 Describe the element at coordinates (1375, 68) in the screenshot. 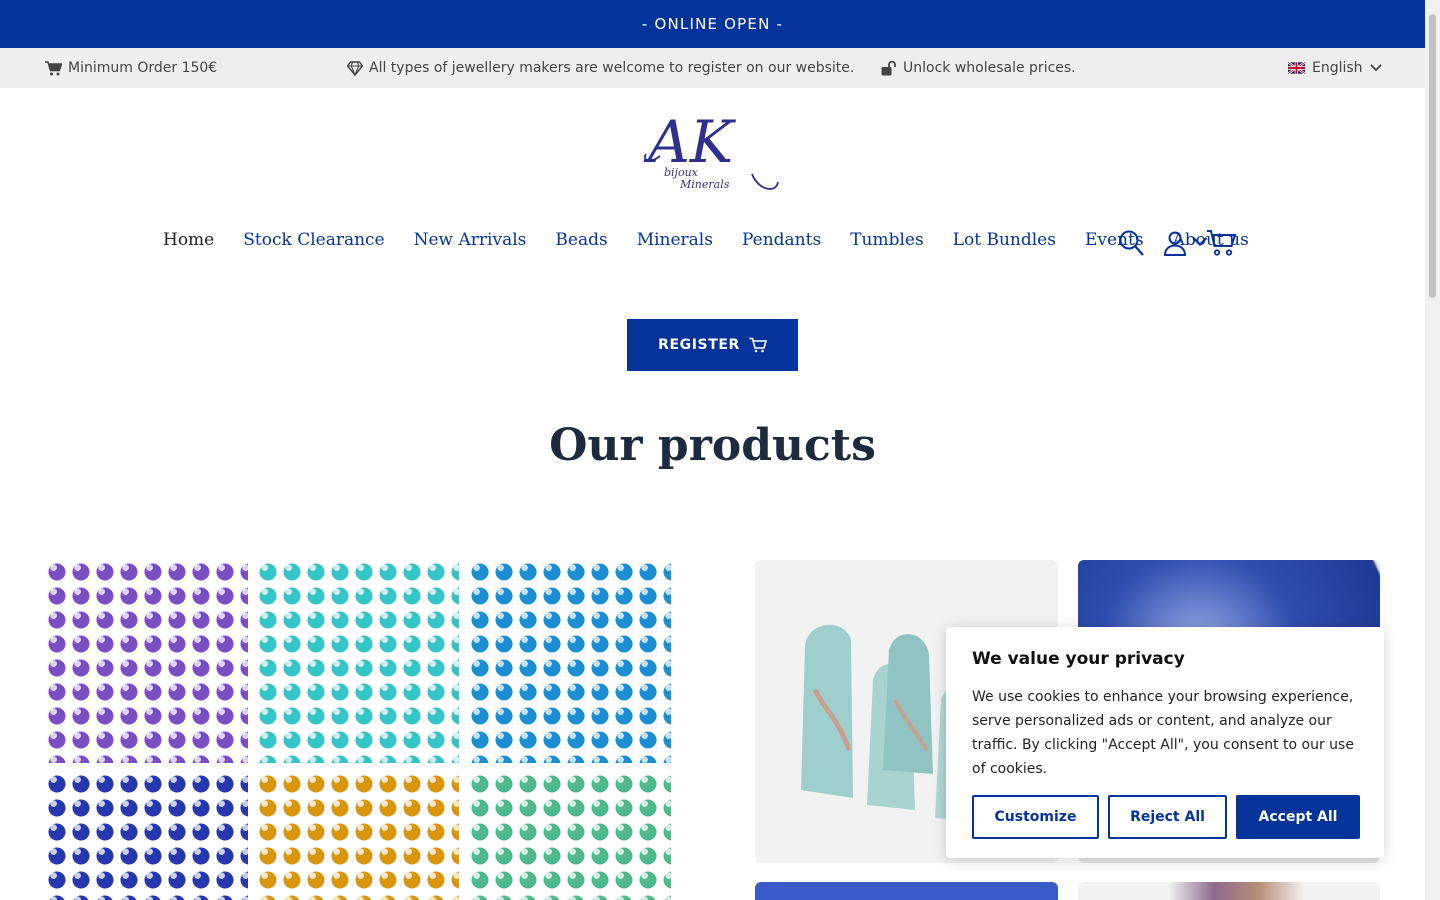

I see `chevron-down-icon` at that location.